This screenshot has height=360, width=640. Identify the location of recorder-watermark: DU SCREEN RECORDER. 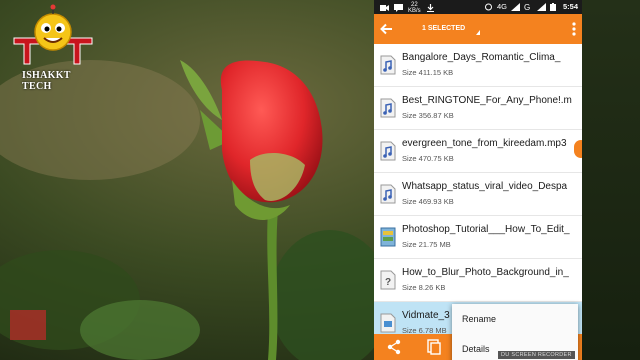
(536, 355).